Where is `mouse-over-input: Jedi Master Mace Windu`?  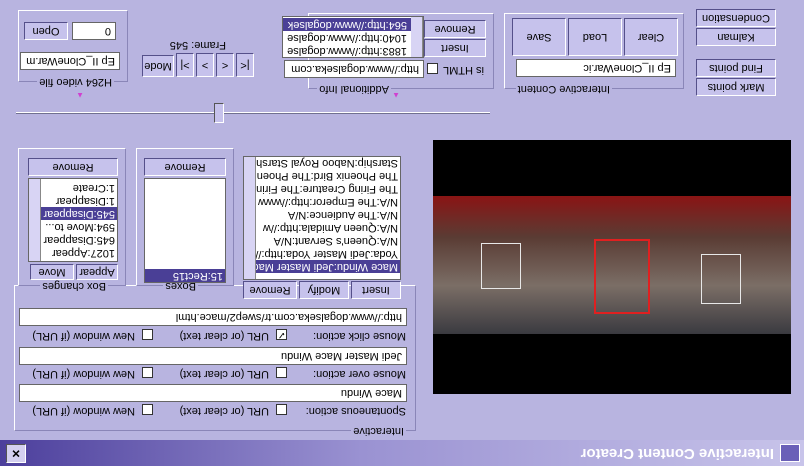
mouse-over-input: Jedi Master Mace Windu is located at coordinates (213, 356).